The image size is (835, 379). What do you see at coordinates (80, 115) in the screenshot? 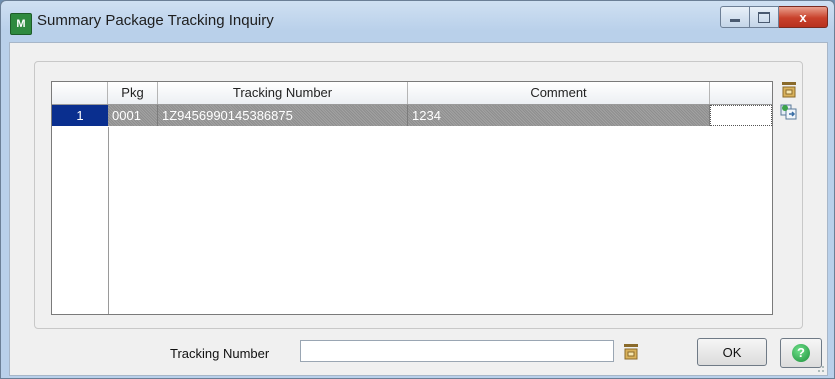
I see `row-number-cell: 1` at bounding box center [80, 115].